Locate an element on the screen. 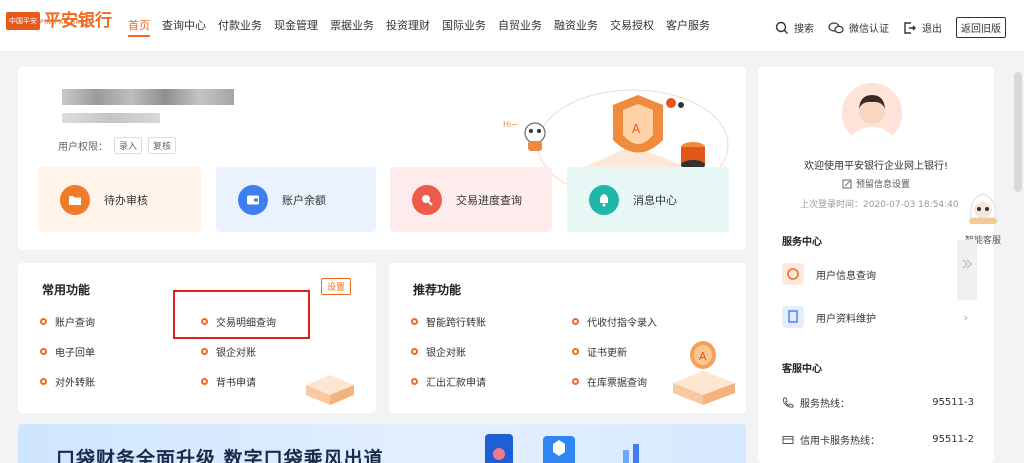  search-button: 搜索 is located at coordinates (794, 27).